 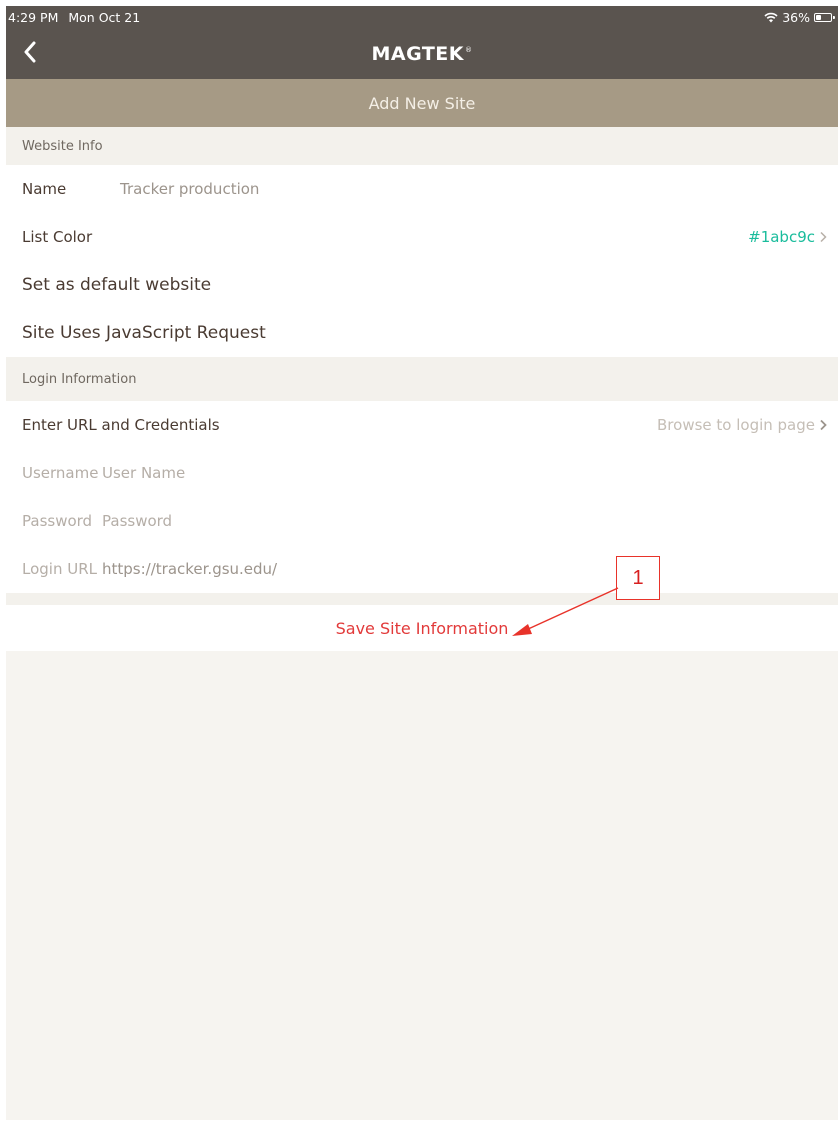 I want to click on battery-icon, so click(x=824, y=17).